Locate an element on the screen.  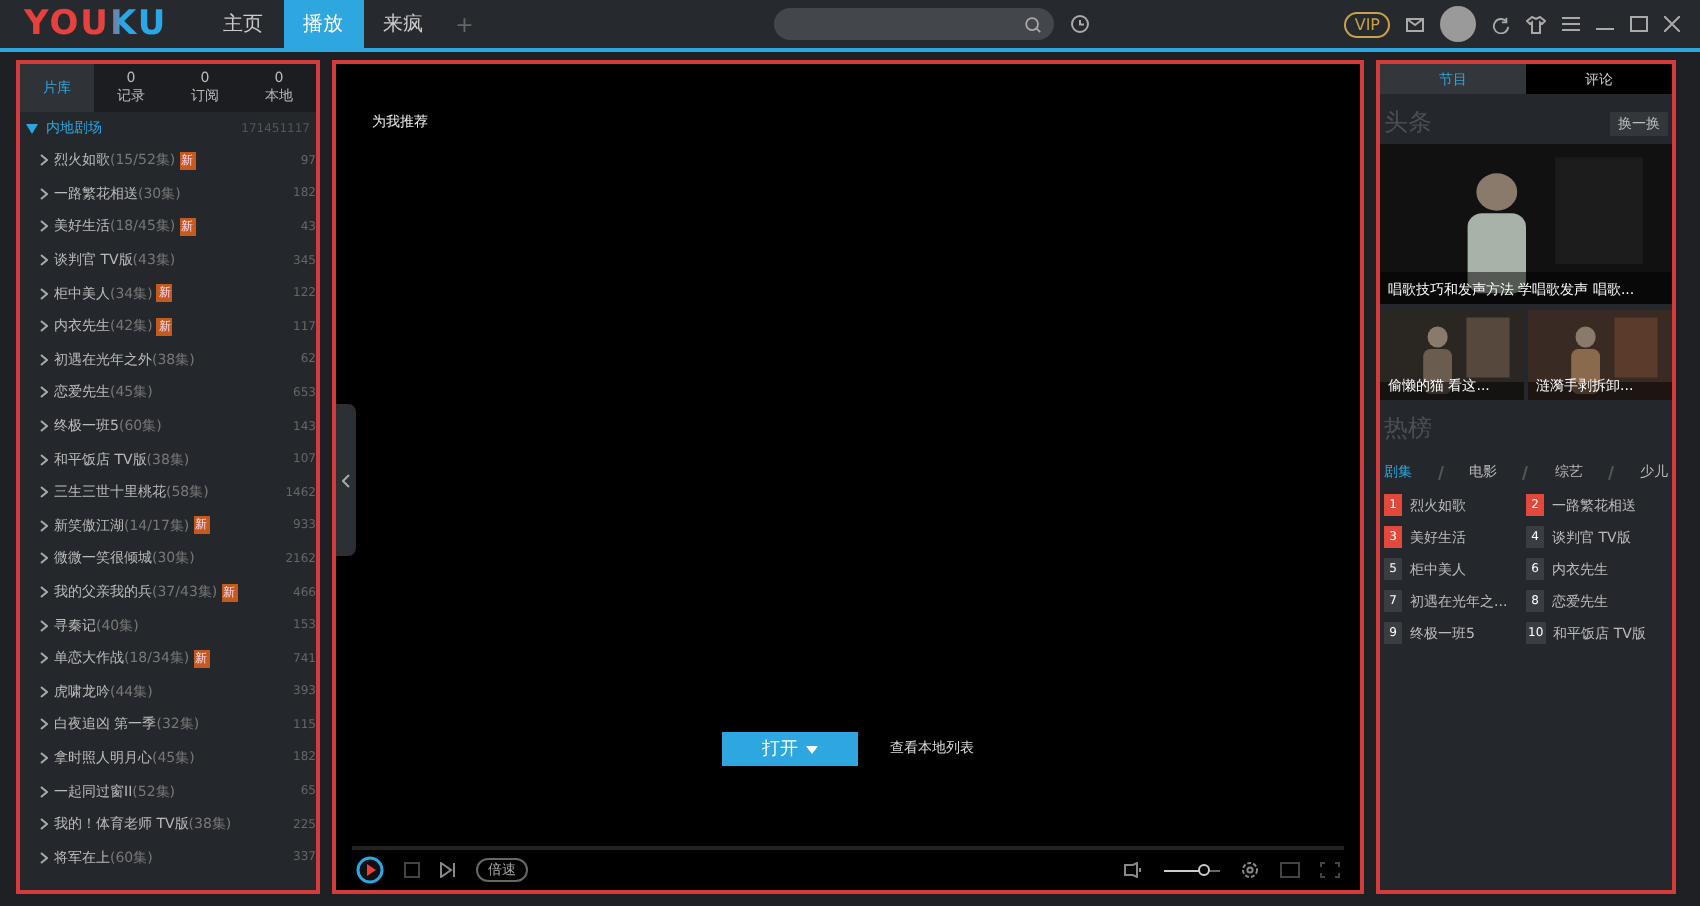
collapse-handle is located at coordinates (346, 480).